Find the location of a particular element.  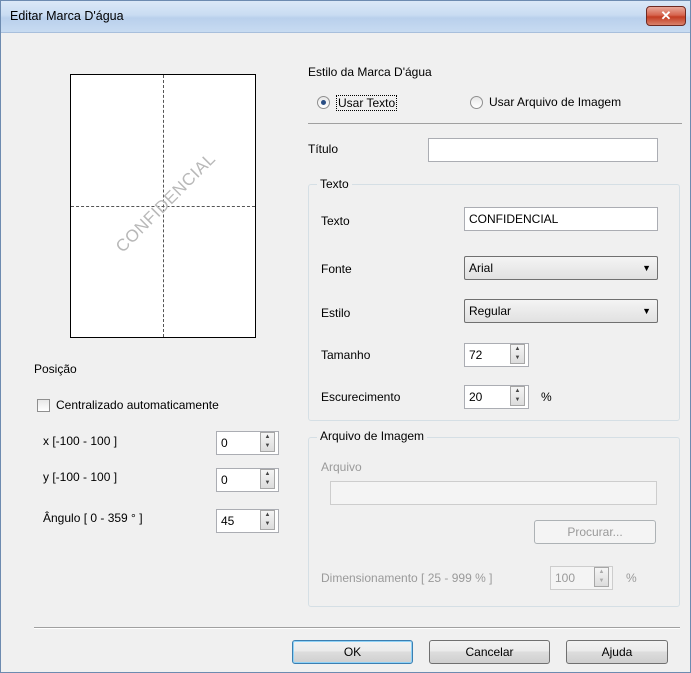

text-group-title: Texto is located at coordinates (334, 184).